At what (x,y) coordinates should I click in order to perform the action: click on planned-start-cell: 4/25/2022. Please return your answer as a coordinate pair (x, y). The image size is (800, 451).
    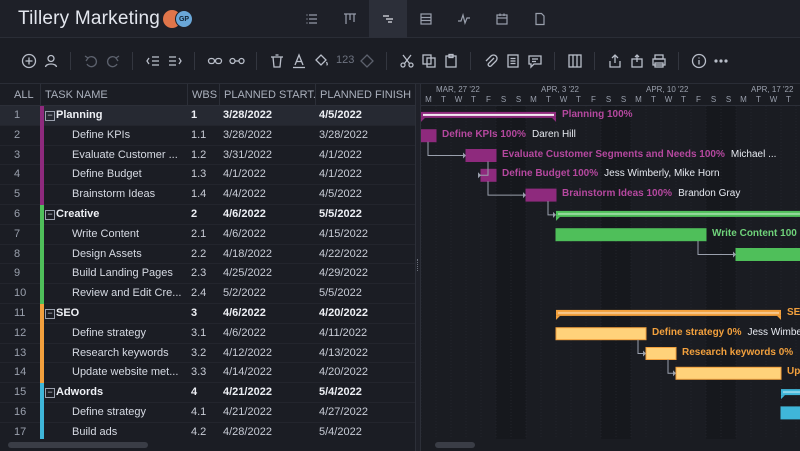
    Looking at the image, I should click on (247, 273).